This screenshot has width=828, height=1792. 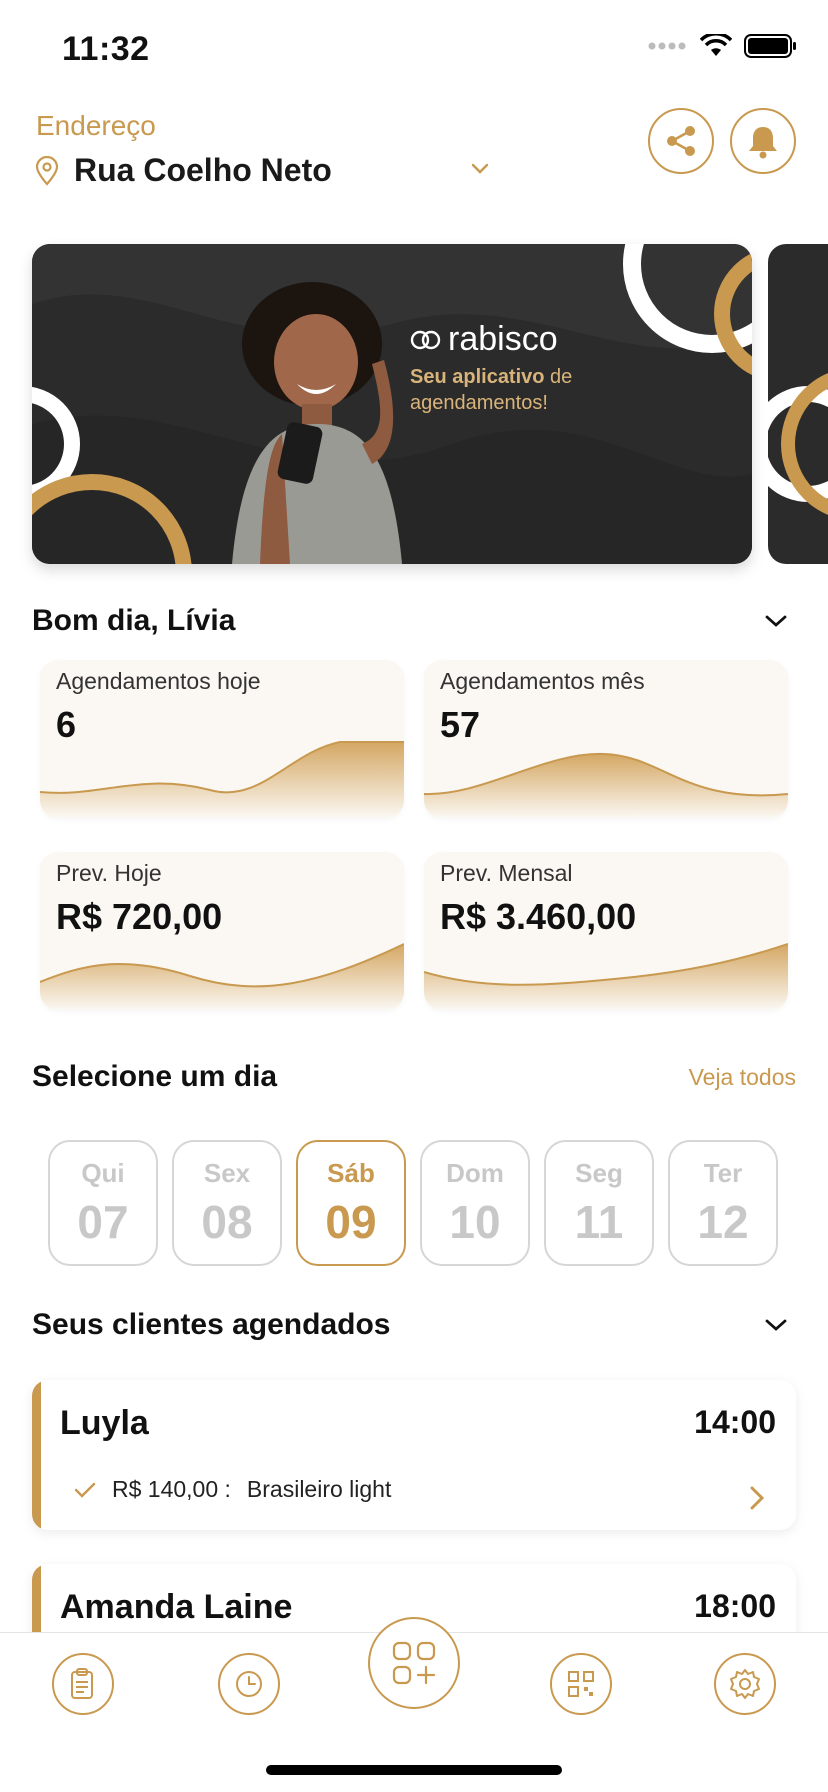 What do you see at coordinates (606, 931) in the screenshot?
I see `stat-card-revenue-month: Prev. Mensal R$ 3.460,00` at bounding box center [606, 931].